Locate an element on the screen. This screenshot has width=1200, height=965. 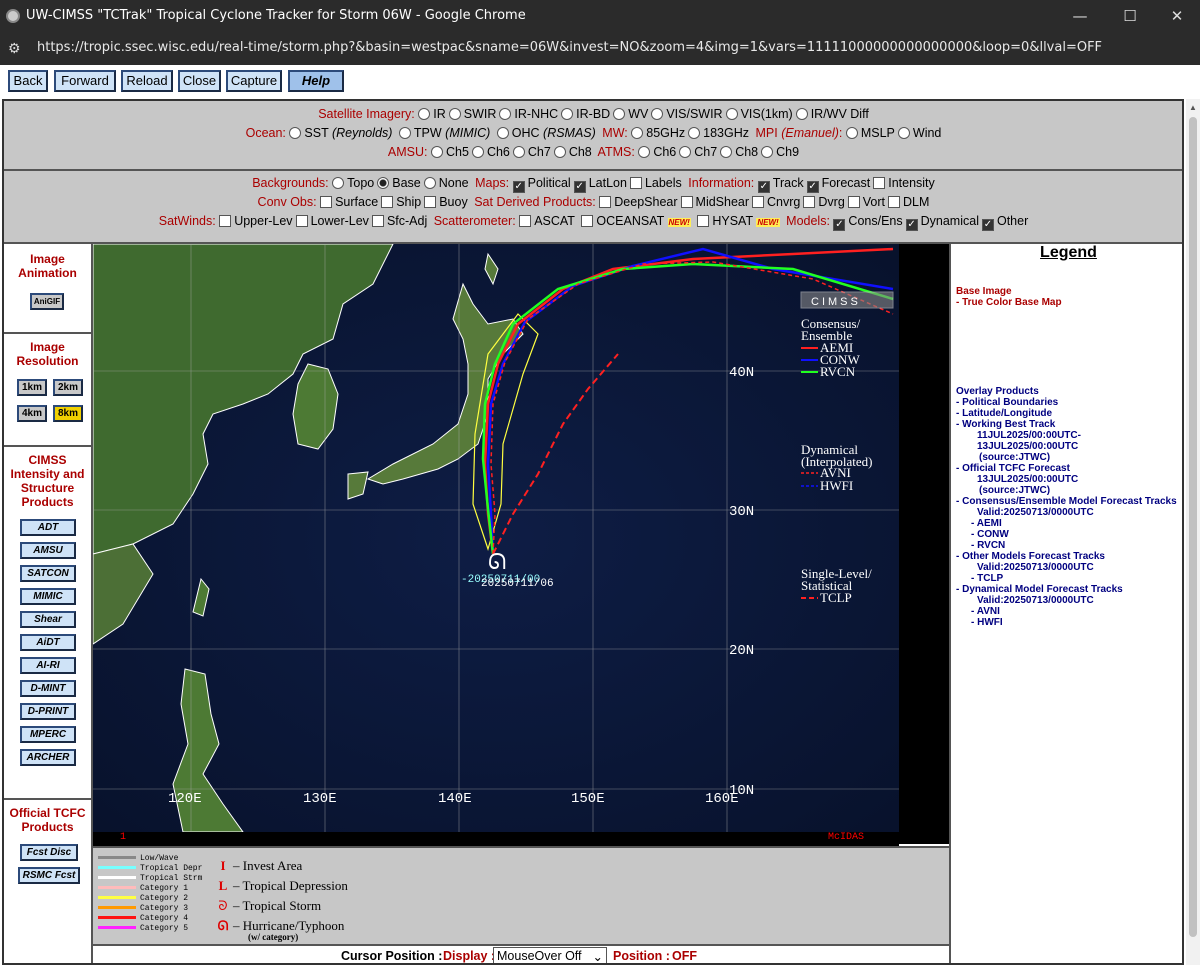
option-swir: SWIR is located at coordinates (472, 114).